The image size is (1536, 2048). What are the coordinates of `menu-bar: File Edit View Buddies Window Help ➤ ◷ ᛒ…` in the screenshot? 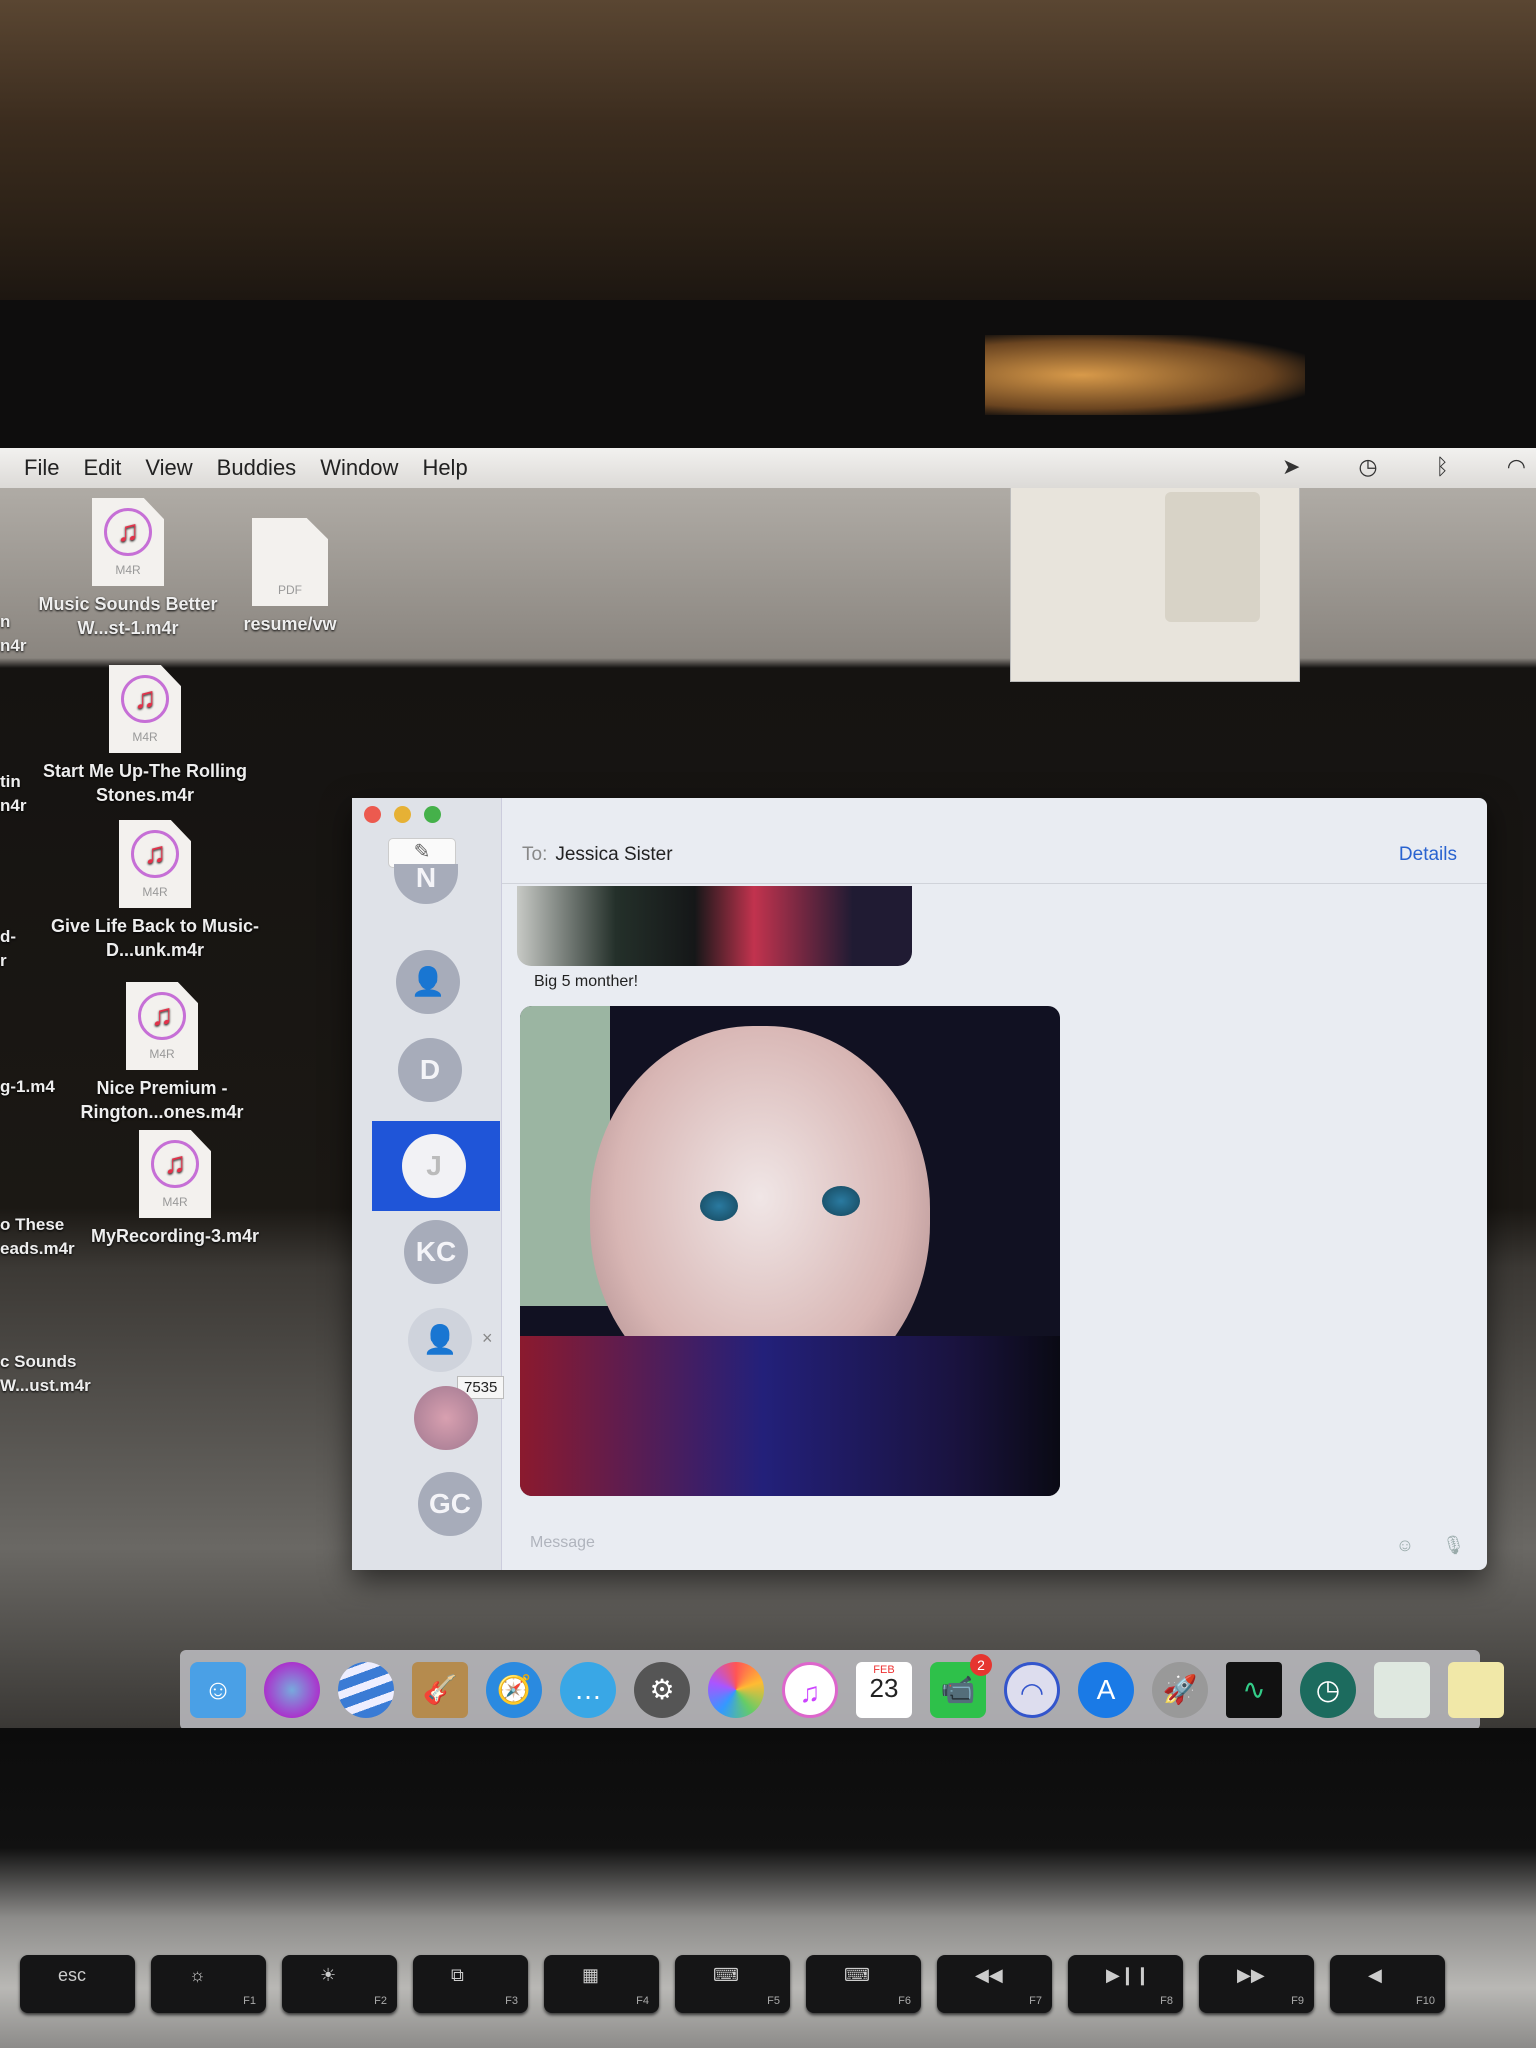 It's located at (768, 468).